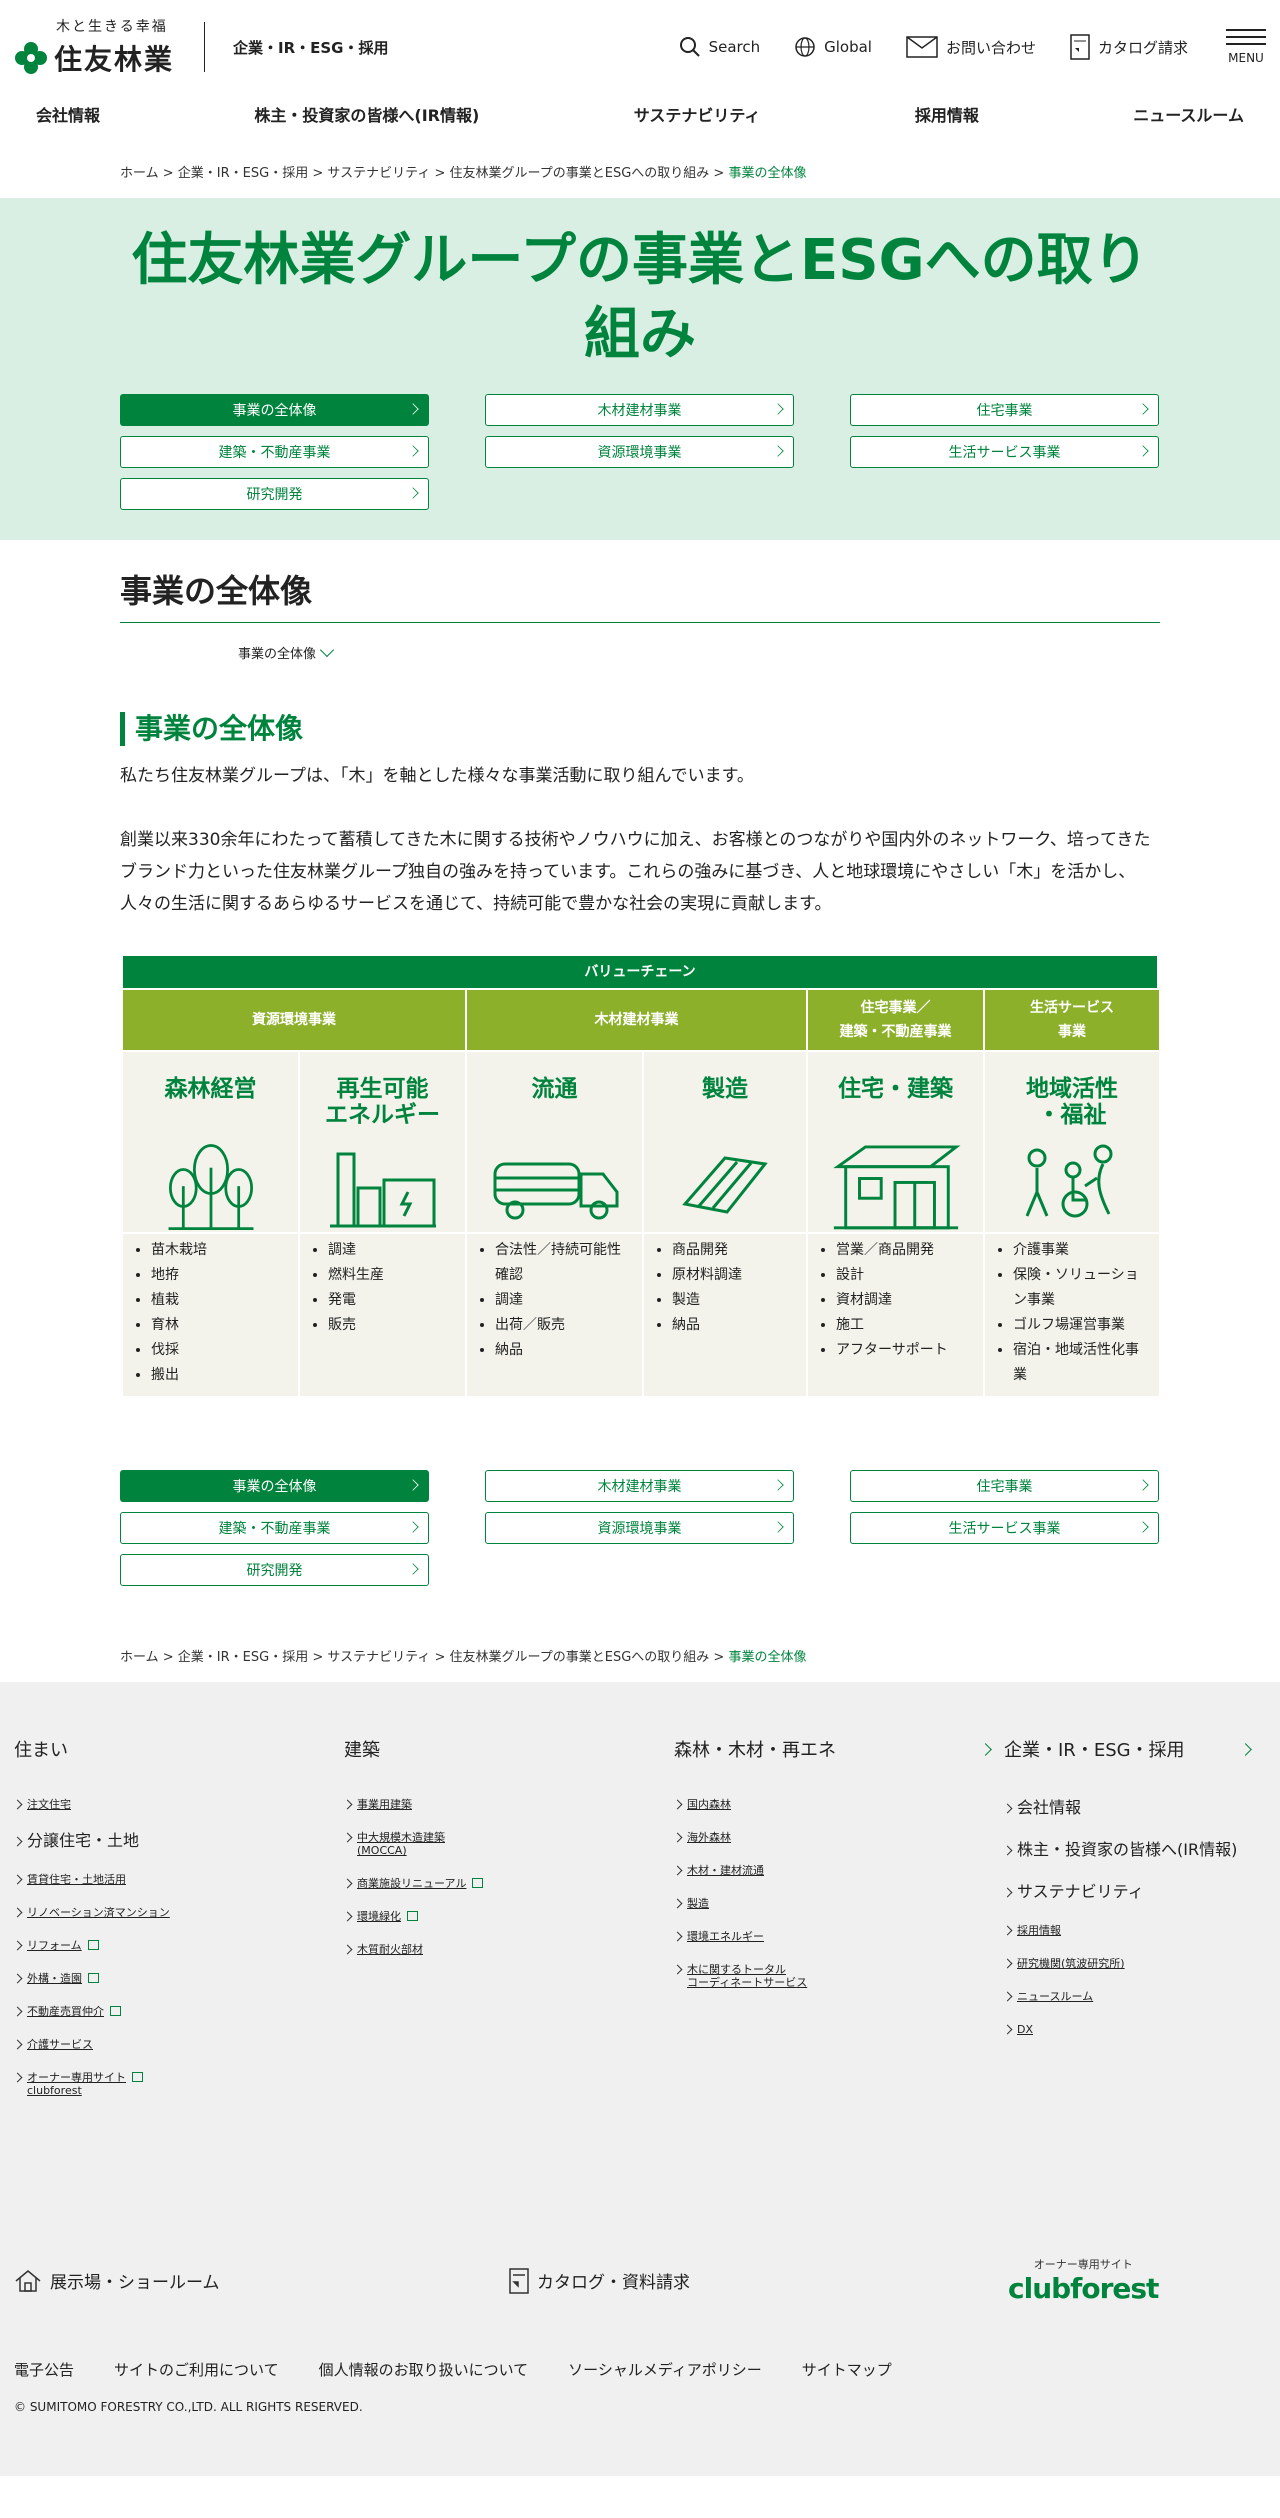 The height and width of the screenshot is (2518, 1280). I want to click on footer-link-label: 国内森林, so click(709, 1804).